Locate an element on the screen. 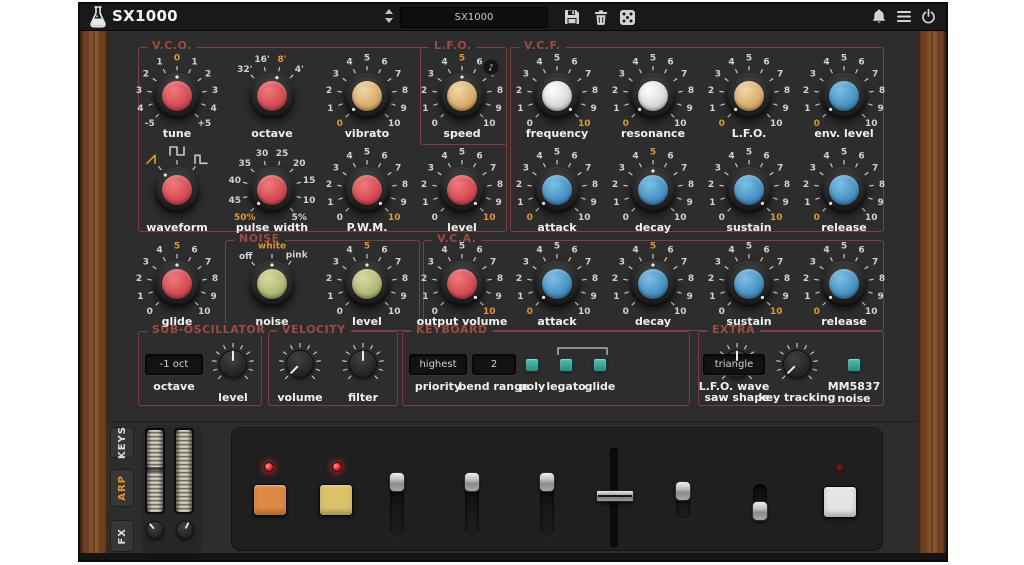  kb-bend-range-value: 2 is located at coordinates (494, 364).